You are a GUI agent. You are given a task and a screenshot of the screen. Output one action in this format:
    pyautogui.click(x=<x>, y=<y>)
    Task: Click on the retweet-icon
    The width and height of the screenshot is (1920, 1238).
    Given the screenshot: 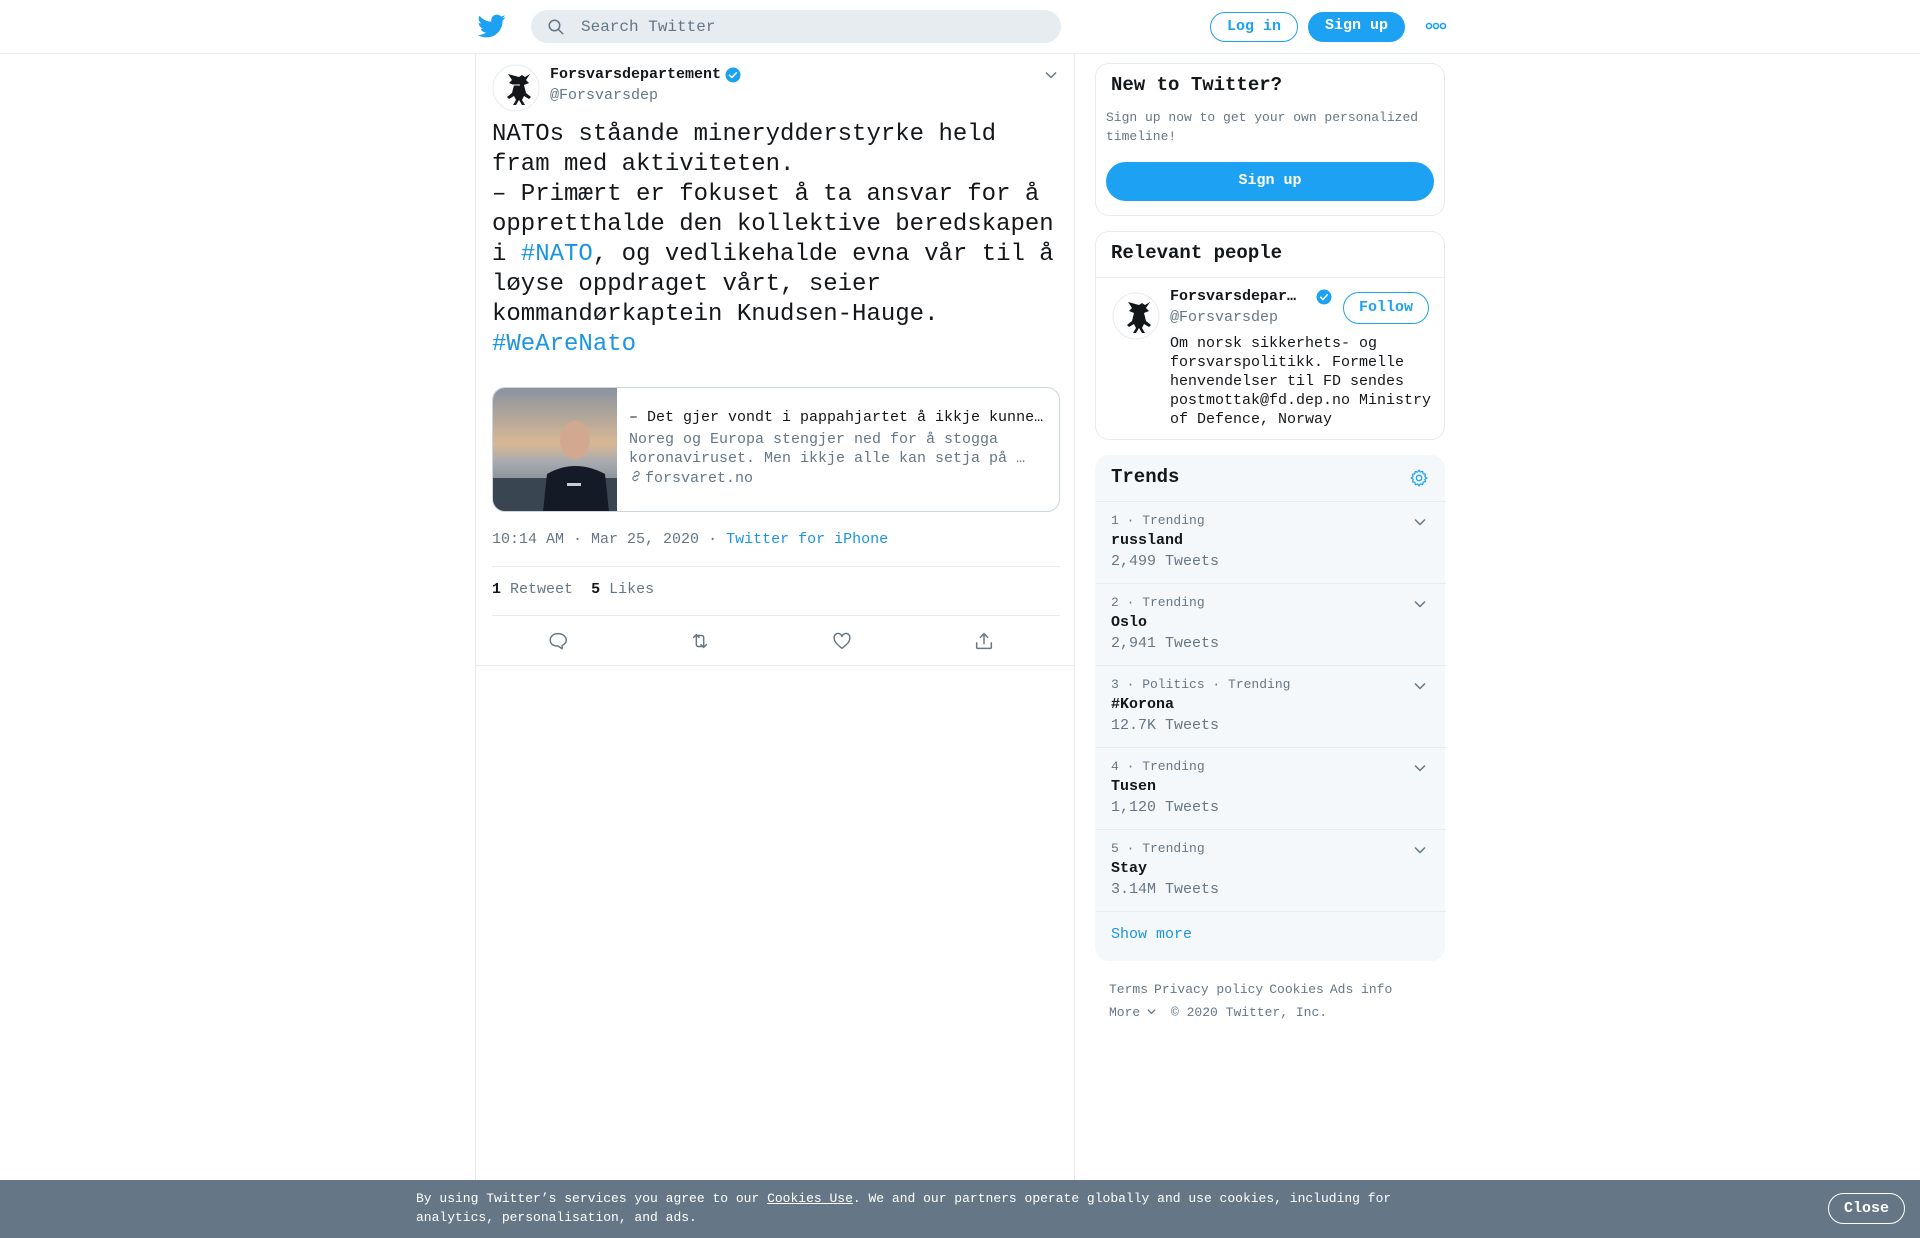 What is the action you would take?
    pyautogui.click(x=700, y=641)
    